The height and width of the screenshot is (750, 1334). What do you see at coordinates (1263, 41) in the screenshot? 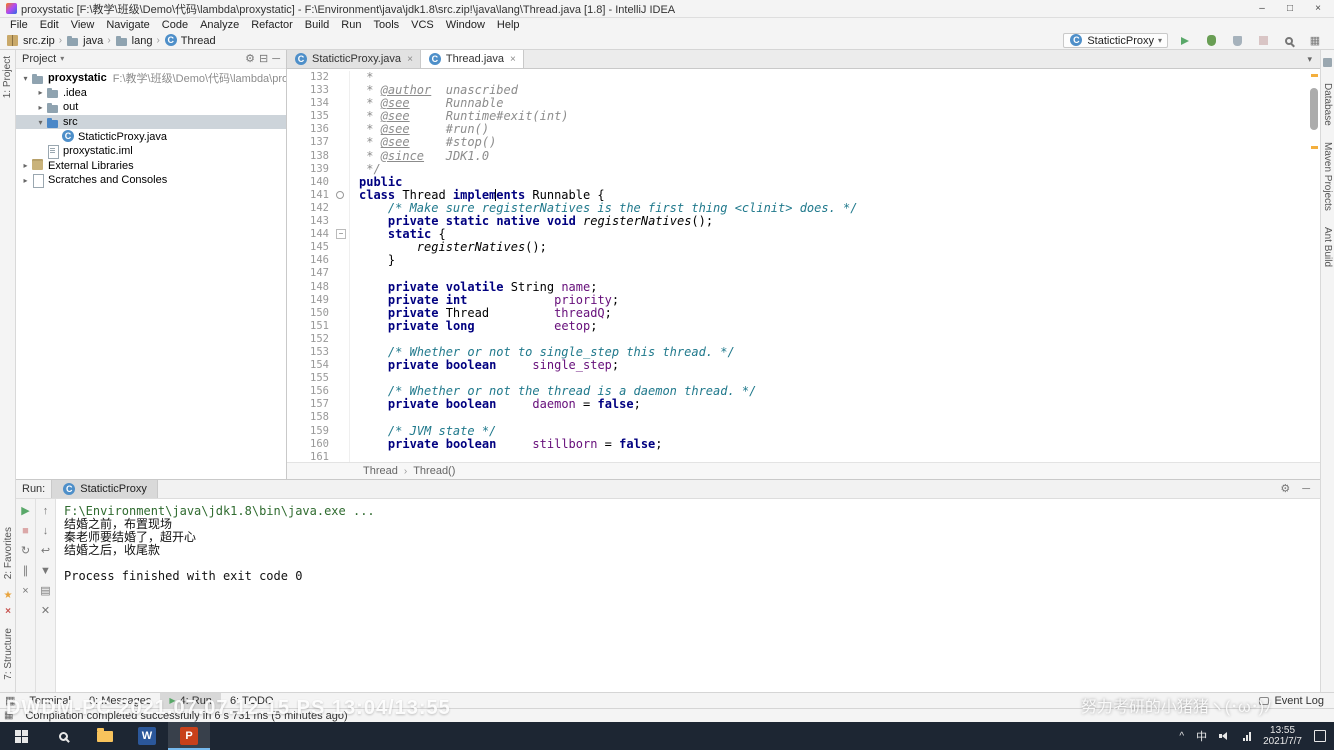
I see `stop-button` at bounding box center [1263, 41].